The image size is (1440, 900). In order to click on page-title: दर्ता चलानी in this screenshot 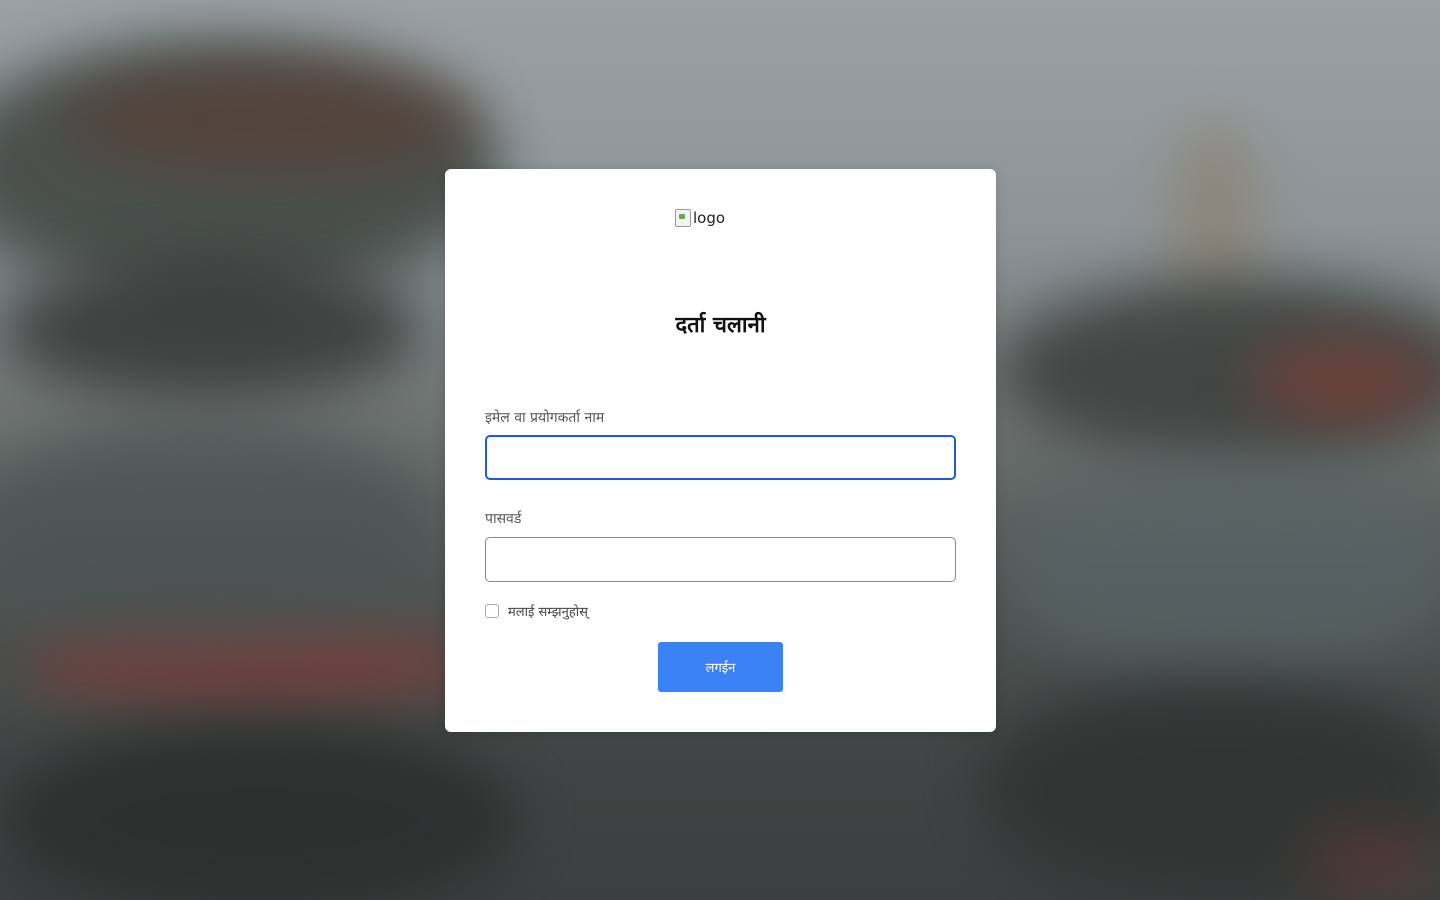, I will do `click(720, 325)`.